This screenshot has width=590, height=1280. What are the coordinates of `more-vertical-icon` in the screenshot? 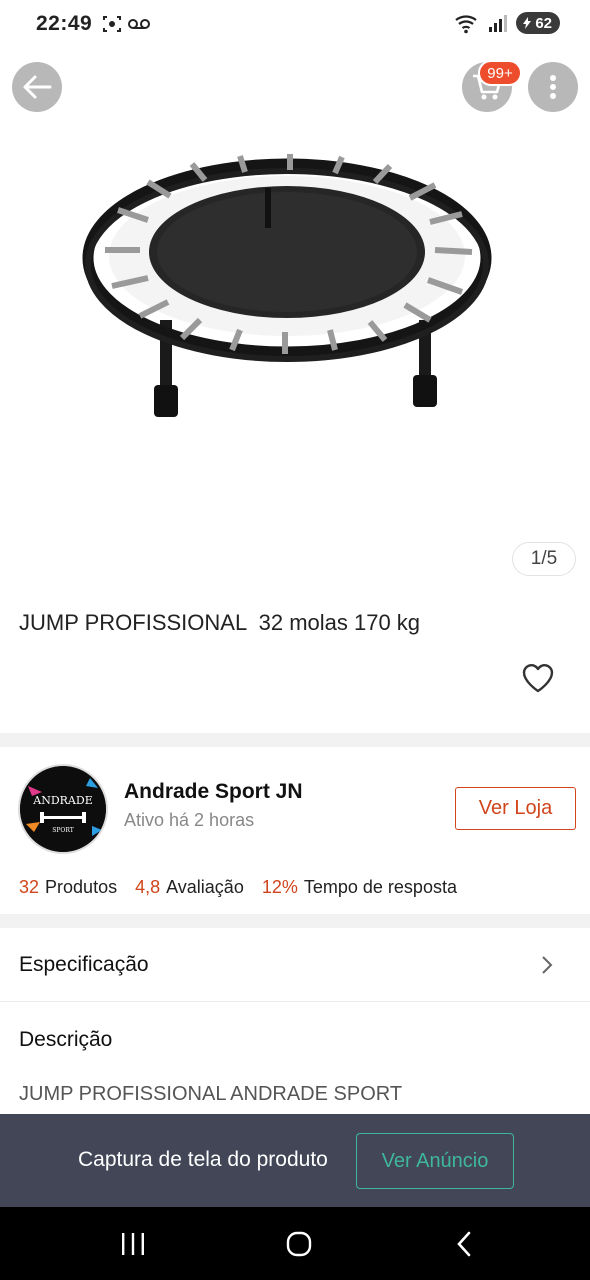 It's located at (553, 87).